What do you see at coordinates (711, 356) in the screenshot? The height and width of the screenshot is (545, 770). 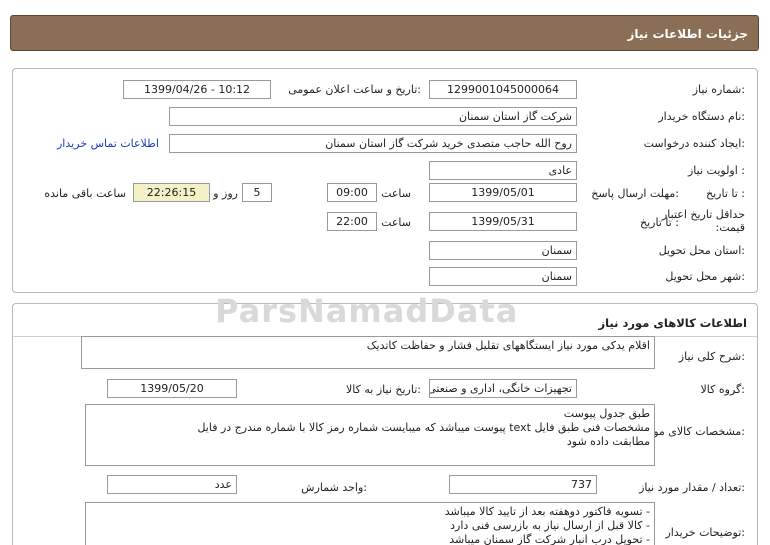 I see `desc-label: شرح کلی نیاز:` at bounding box center [711, 356].